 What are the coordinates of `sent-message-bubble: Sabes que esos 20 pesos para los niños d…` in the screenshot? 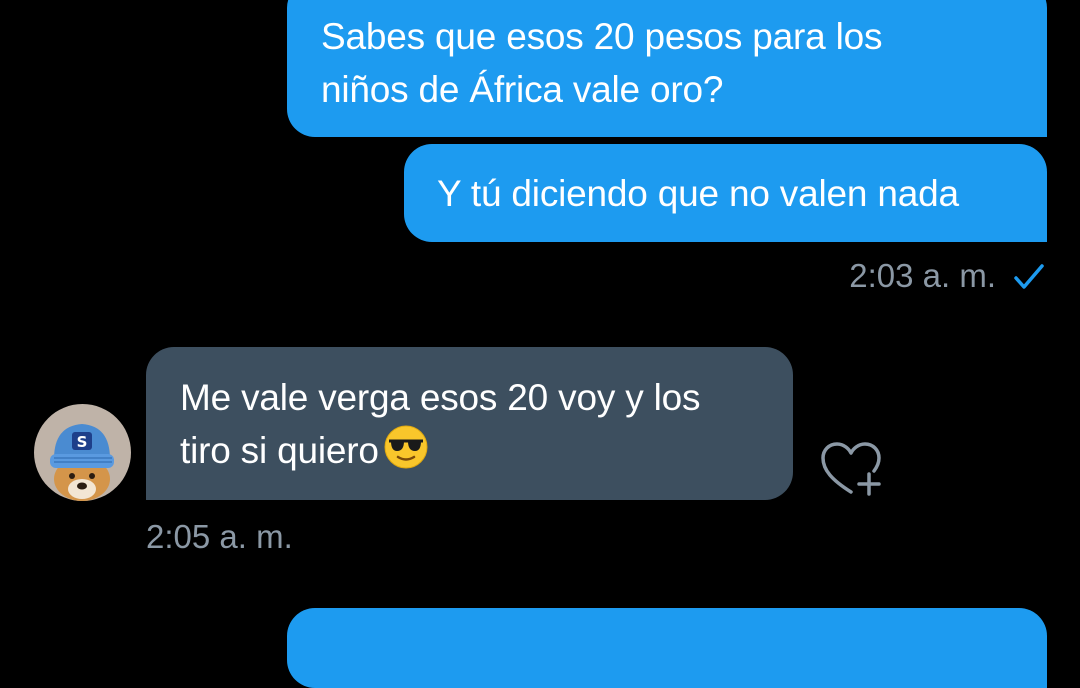 It's located at (667, 68).